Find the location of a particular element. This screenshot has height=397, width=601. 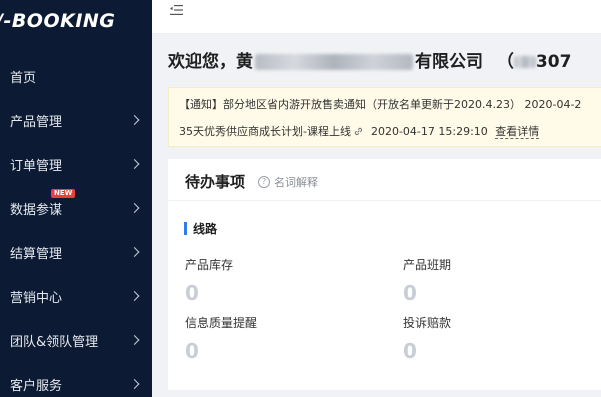

stat-product-inventory: 产品库存 0 is located at coordinates (209, 280).